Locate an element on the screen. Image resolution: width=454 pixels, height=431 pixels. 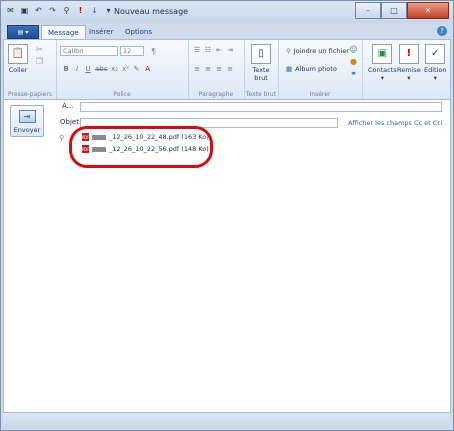
save-icon: ▣ is located at coordinates (24, 10).